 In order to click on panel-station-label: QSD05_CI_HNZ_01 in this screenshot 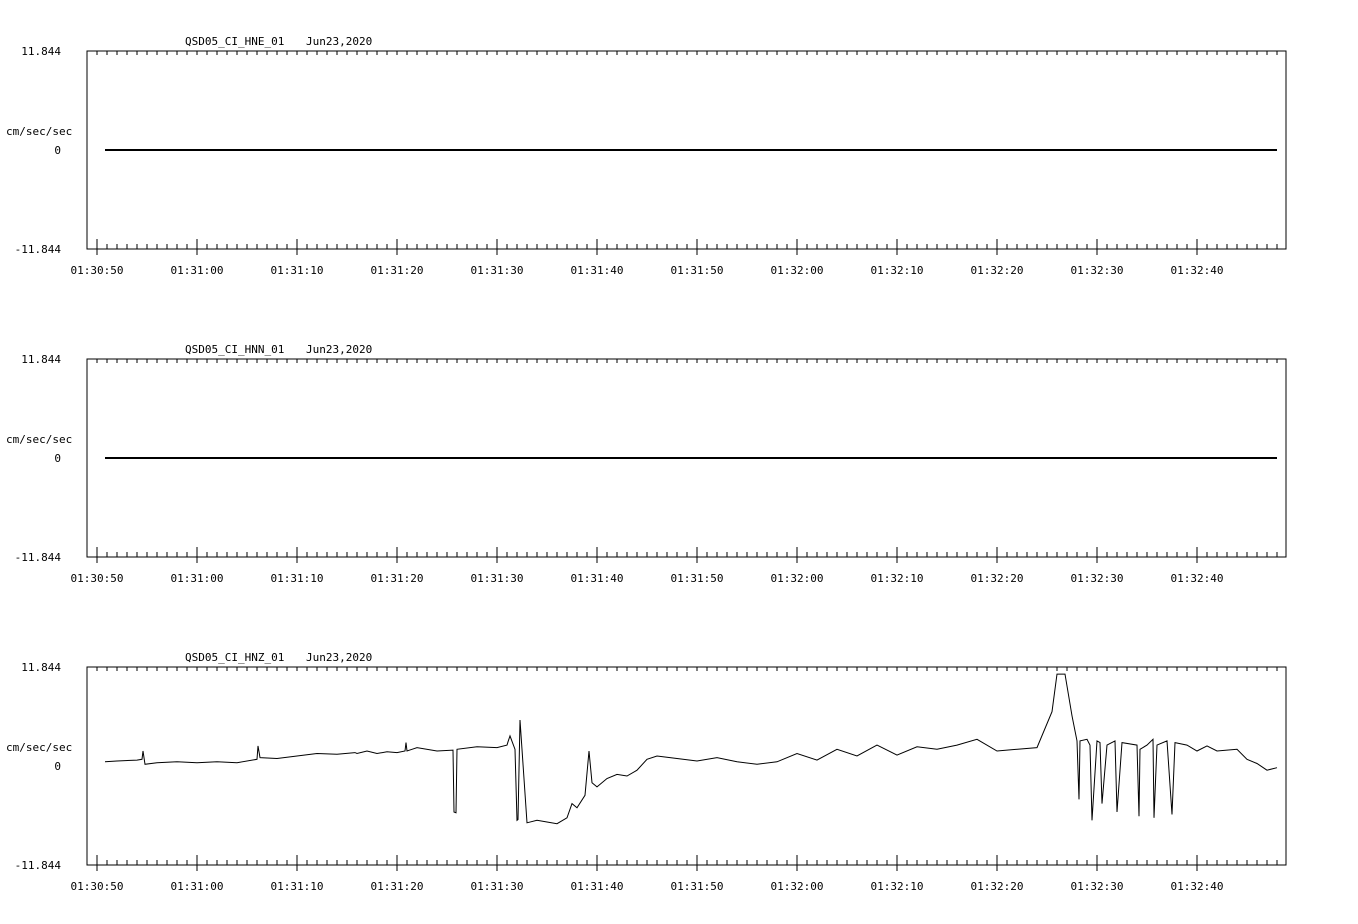, I will do `click(234, 657)`.